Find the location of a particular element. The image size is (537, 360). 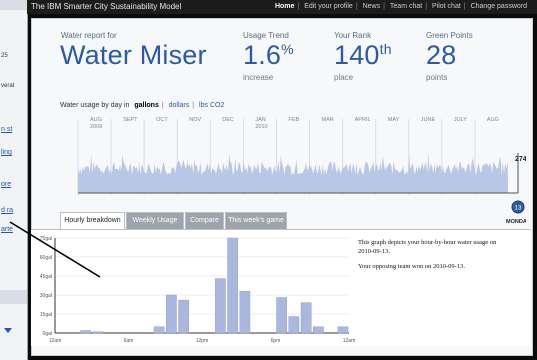

strip-link: arte is located at coordinates (7, 229).